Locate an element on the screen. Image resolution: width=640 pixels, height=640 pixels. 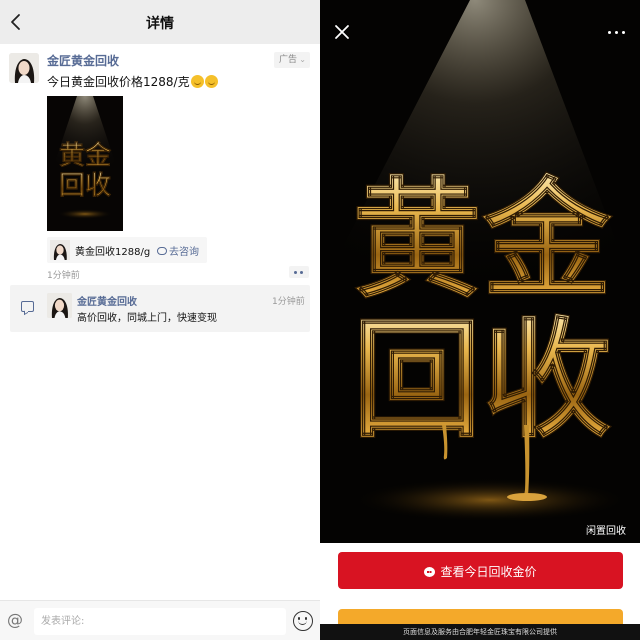
footer-bar: 页面信息及服务由合肥年轻金匠珠宝有限公司提供 is located at coordinates (480, 632).